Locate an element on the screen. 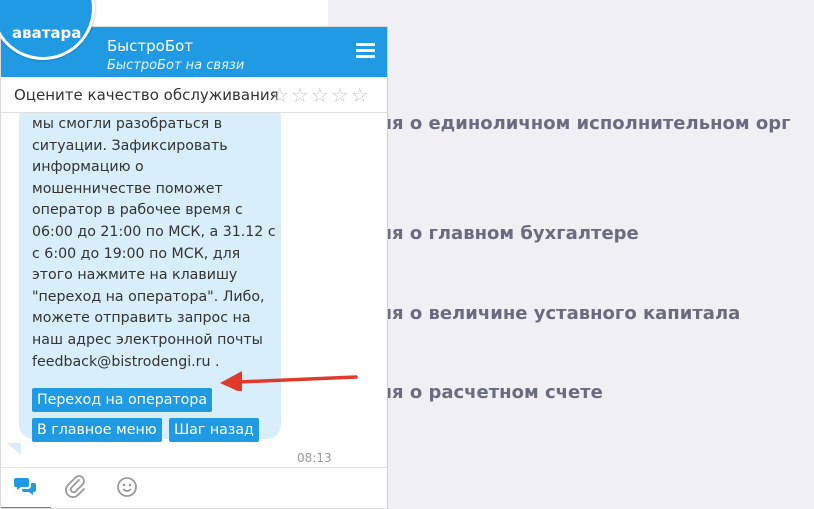 The image size is (814, 509). red-arrow-icon is located at coordinates (289, 381).